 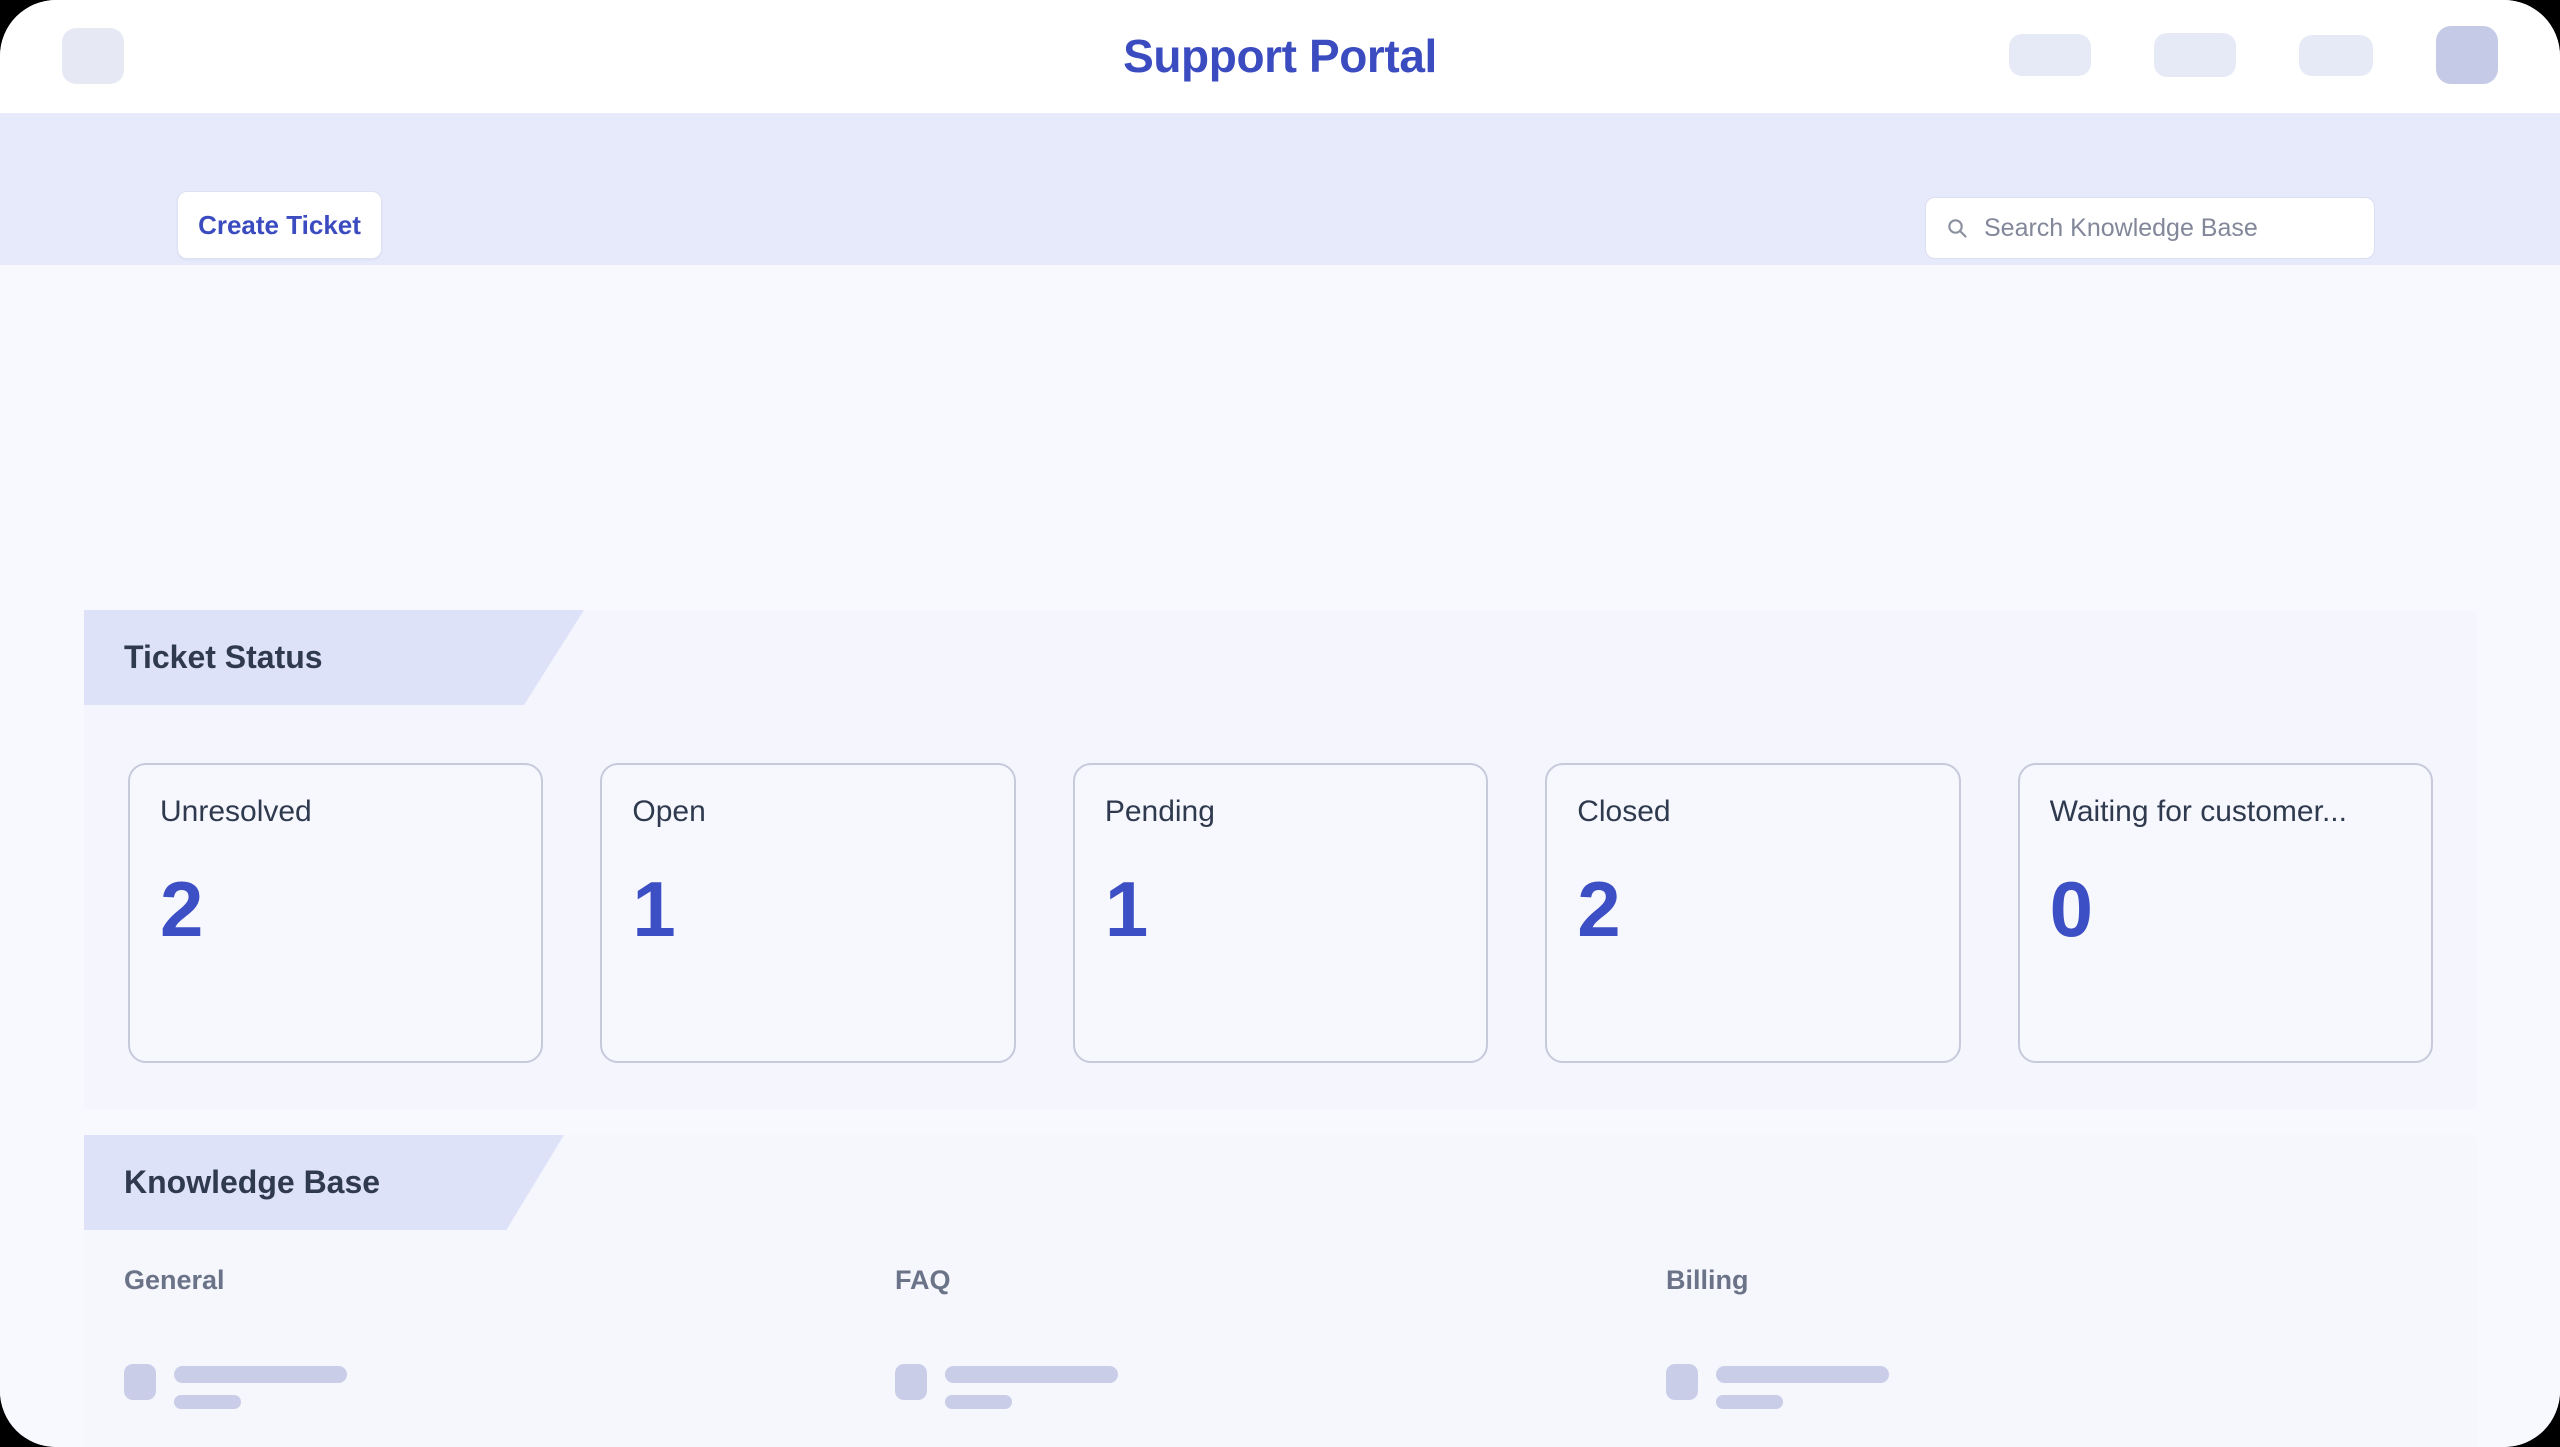 What do you see at coordinates (2225, 913) in the screenshot?
I see `status-card-waiting-for-customer: Waiting for customer... 0` at bounding box center [2225, 913].